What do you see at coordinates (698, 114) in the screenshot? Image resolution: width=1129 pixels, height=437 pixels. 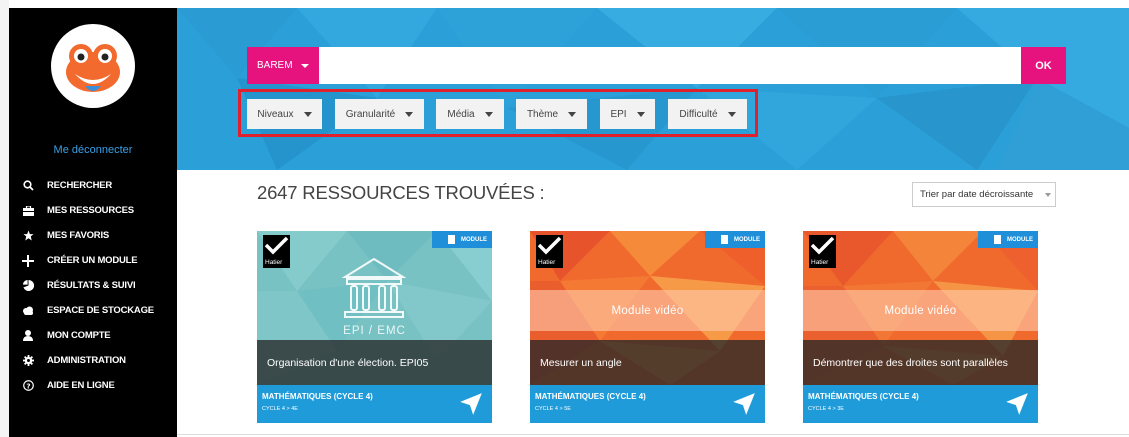 I see `filter-label: Difficulté` at bounding box center [698, 114].